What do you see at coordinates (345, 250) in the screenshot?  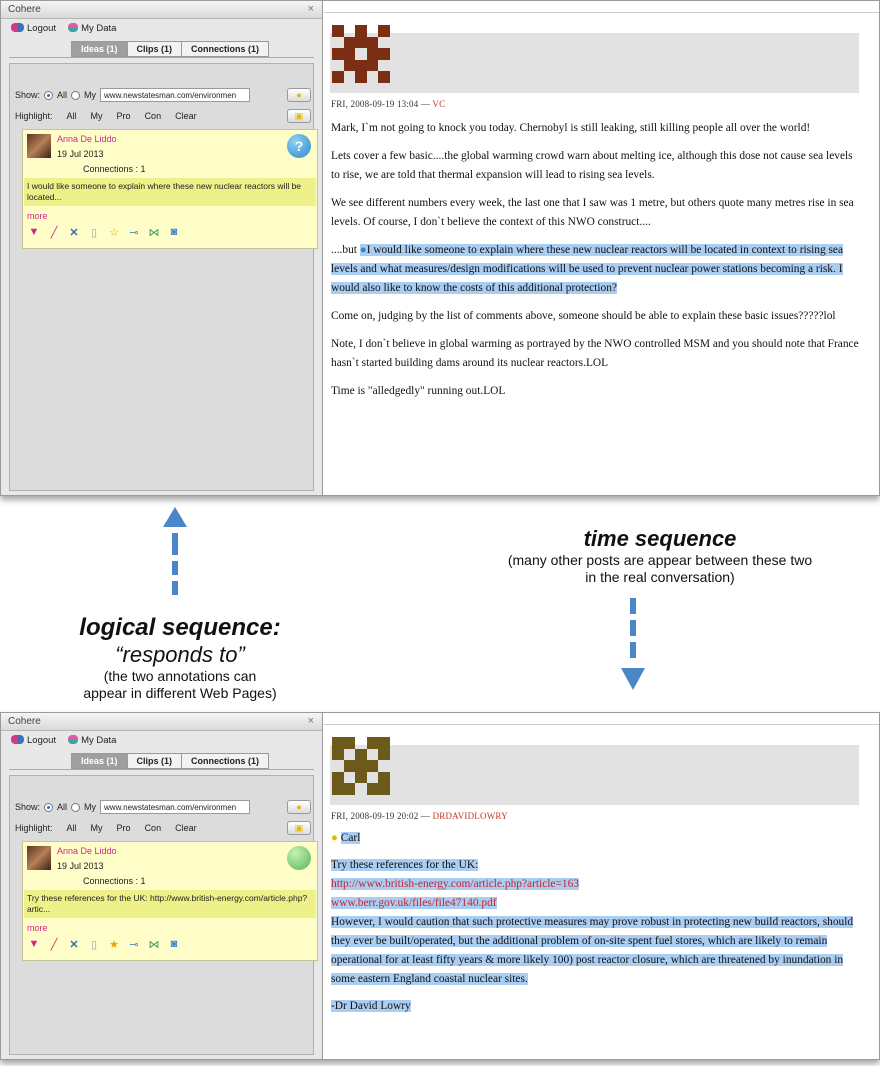 I see `quote-prefix: ....but` at bounding box center [345, 250].